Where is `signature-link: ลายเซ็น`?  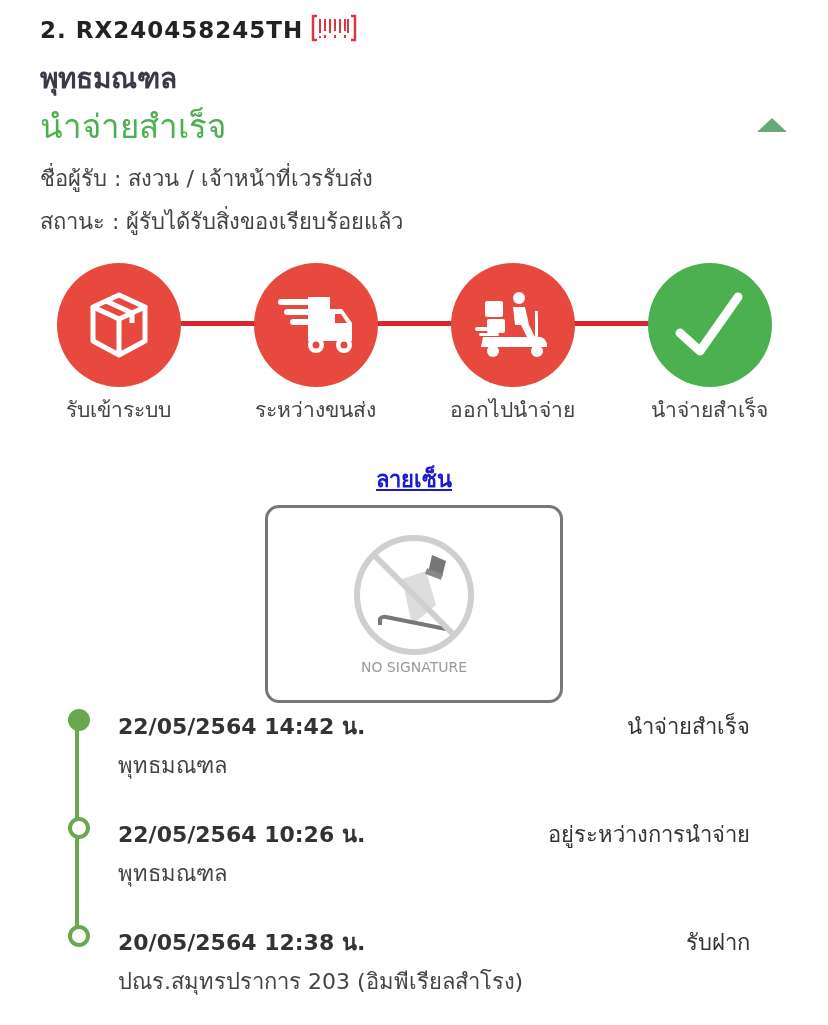
signature-link: ลายเซ็น is located at coordinates (414, 479).